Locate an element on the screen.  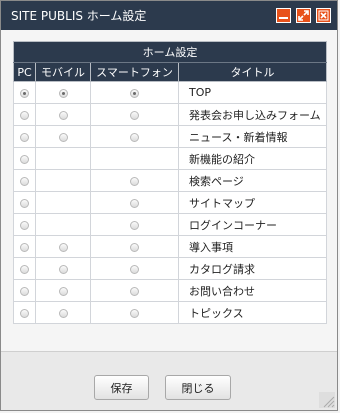
column-header-title: タイトル is located at coordinates (252, 72).